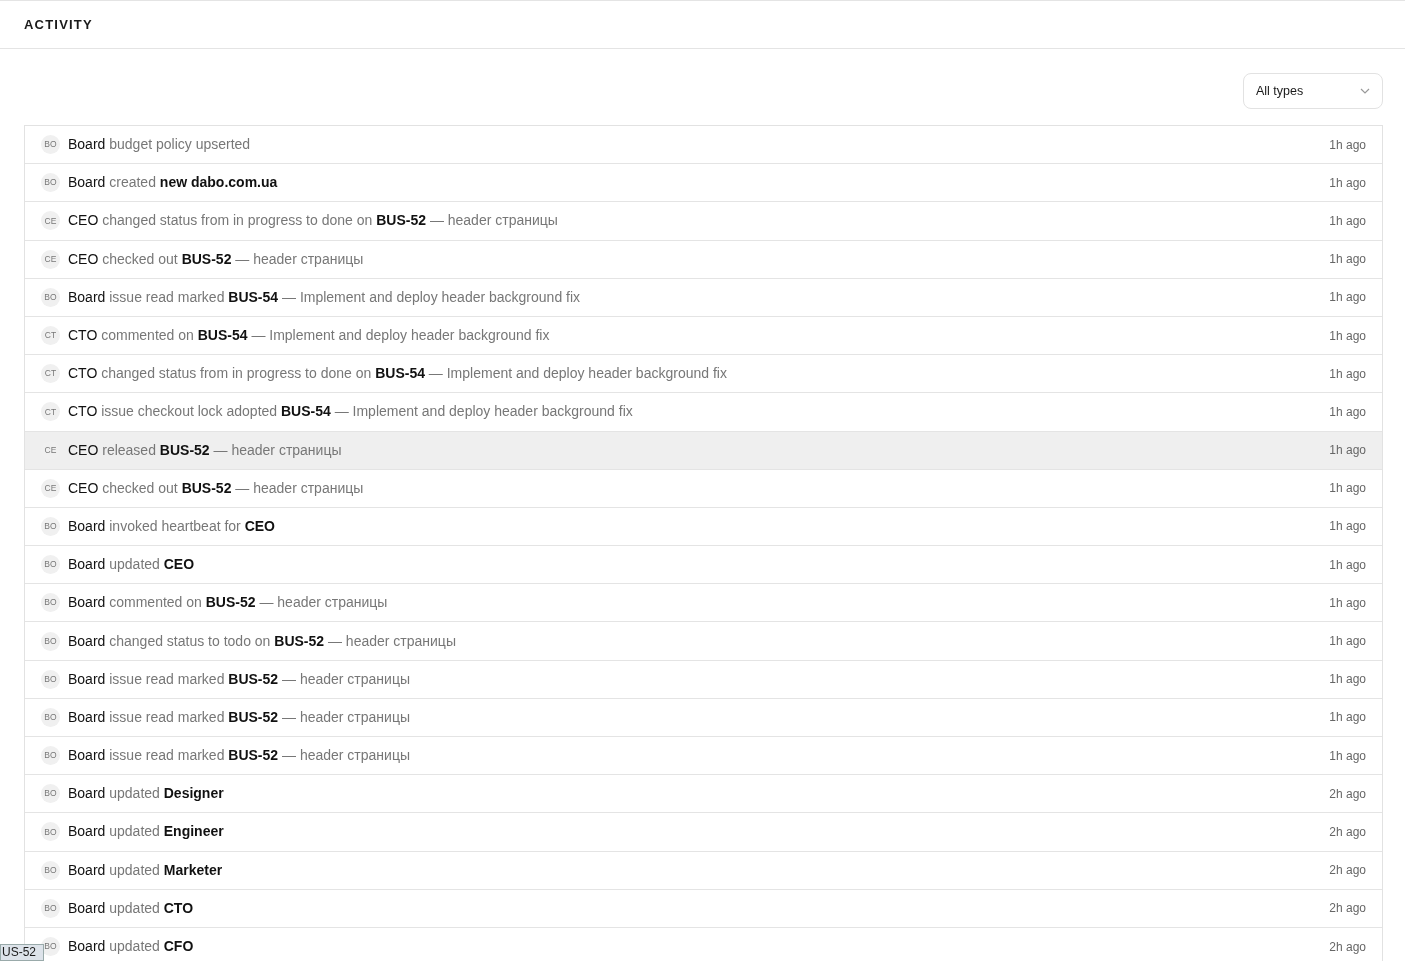 This screenshot has width=1405, height=961. What do you see at coordinates (313, 221) in the screenshot?
I see `activity-text: CEO changed status from in progress to done on BUS-52 — header страницы` at bounding box center [313, 221].